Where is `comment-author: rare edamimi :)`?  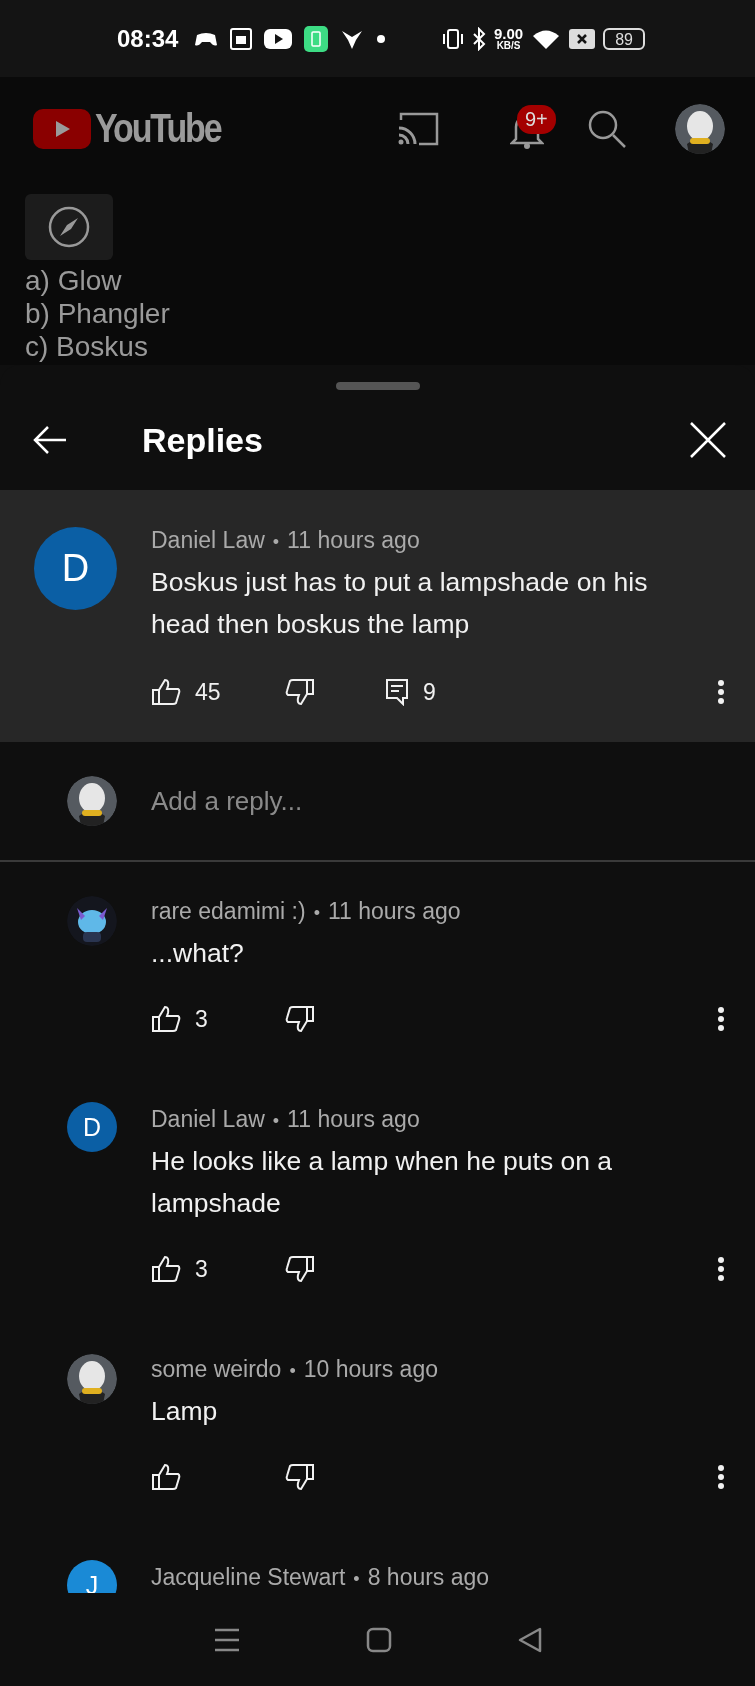
comment-author: rare edamimi :) is located at coordinates (228, 911).